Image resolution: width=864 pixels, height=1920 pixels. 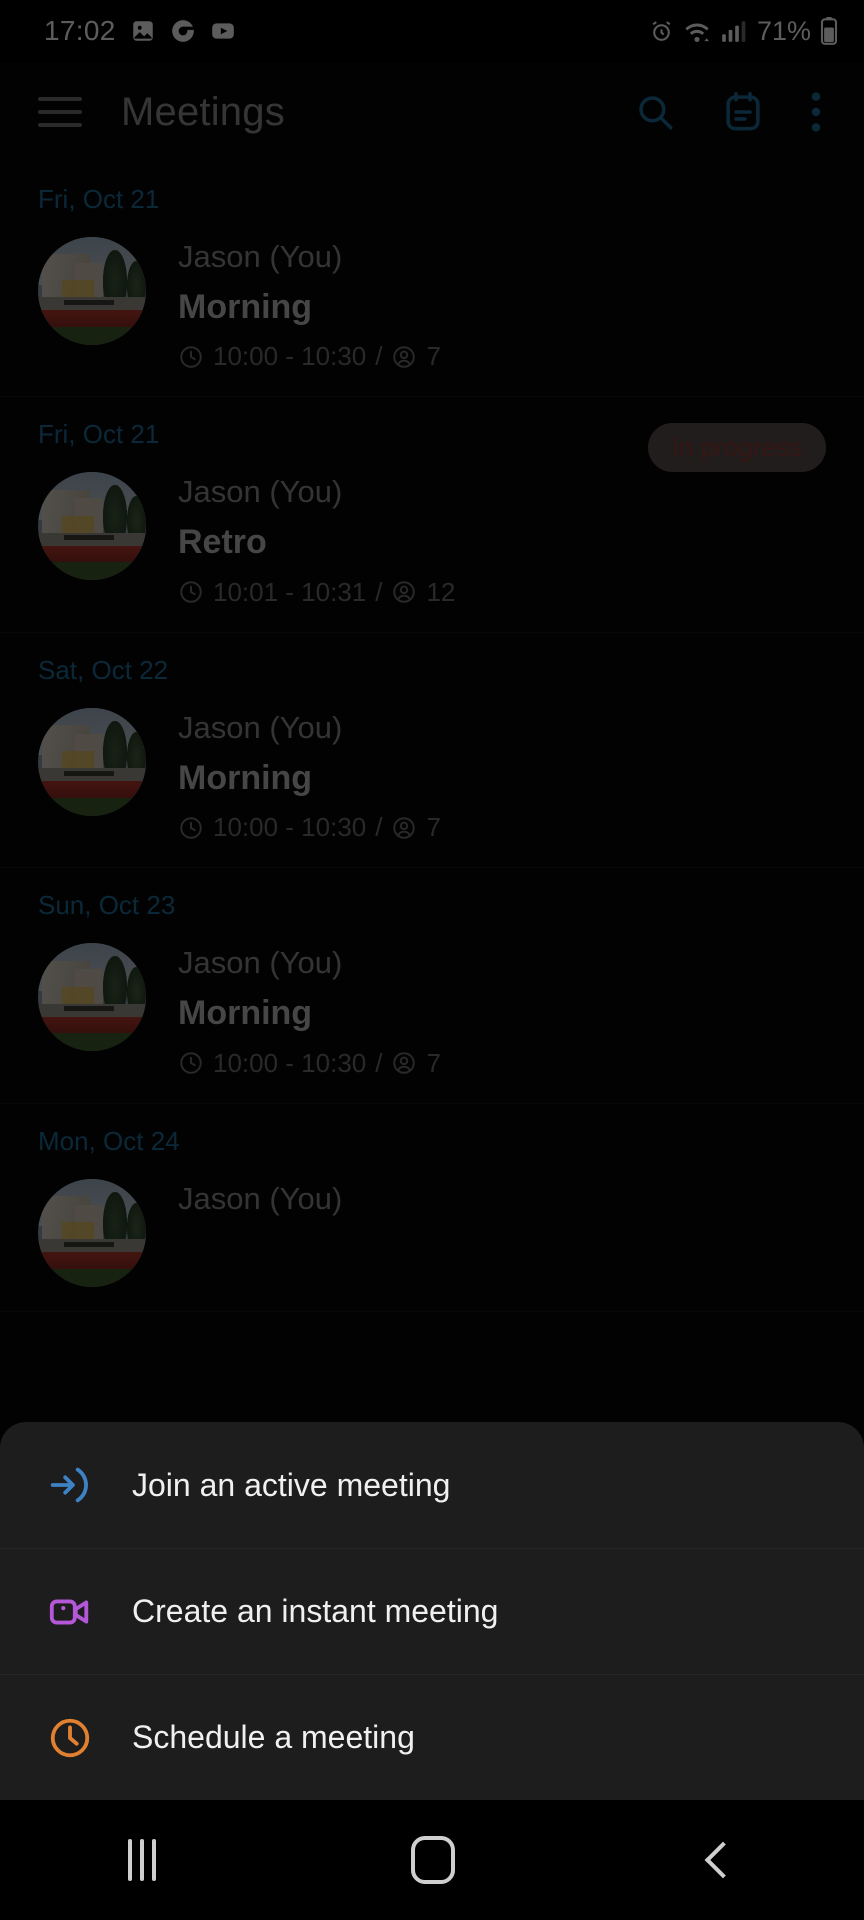 What do you see at coordinates (141, 1860) in the screenshot?
I see `recents-button` at bounding box center [141, 1860].